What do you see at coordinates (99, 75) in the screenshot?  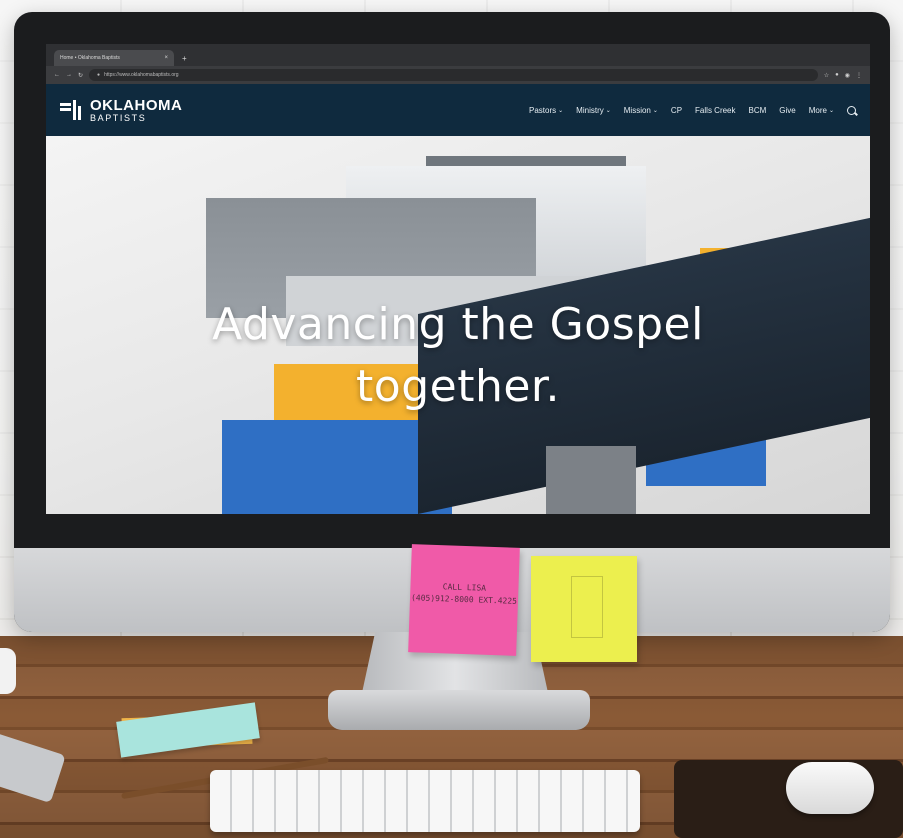 I see `lock-icon: ●` at bounding box center [99, 75].